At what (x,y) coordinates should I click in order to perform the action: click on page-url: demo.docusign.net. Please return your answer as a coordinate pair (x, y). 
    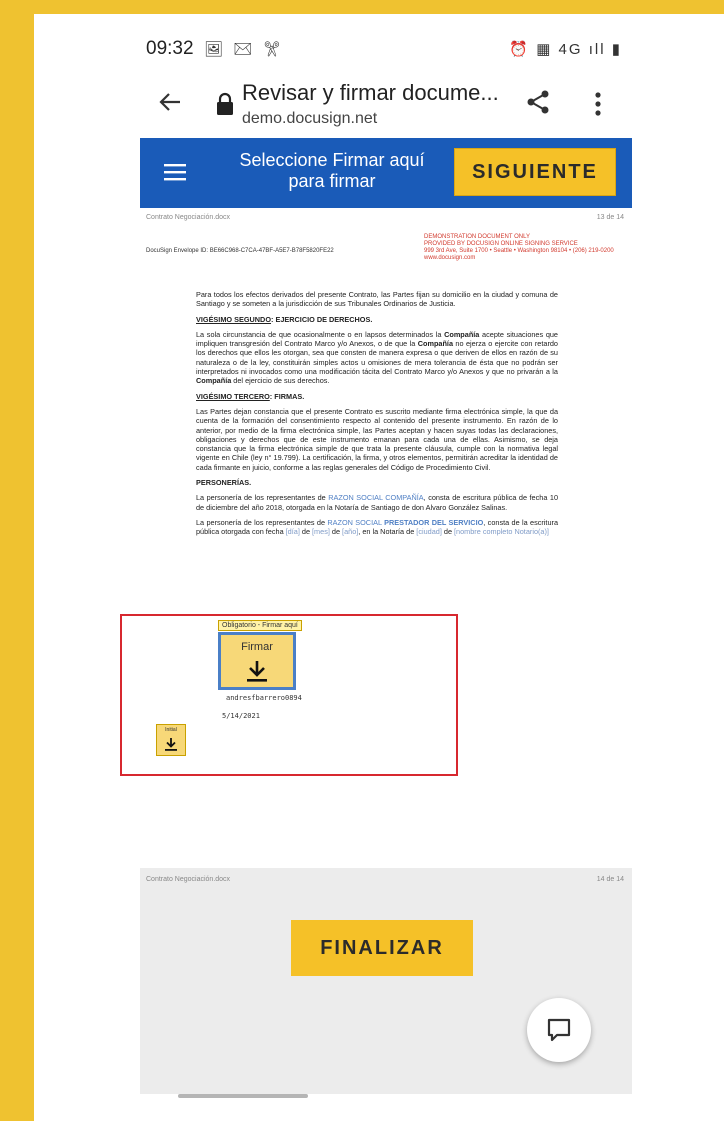
    Looking at the image, I should click on (309, 119).